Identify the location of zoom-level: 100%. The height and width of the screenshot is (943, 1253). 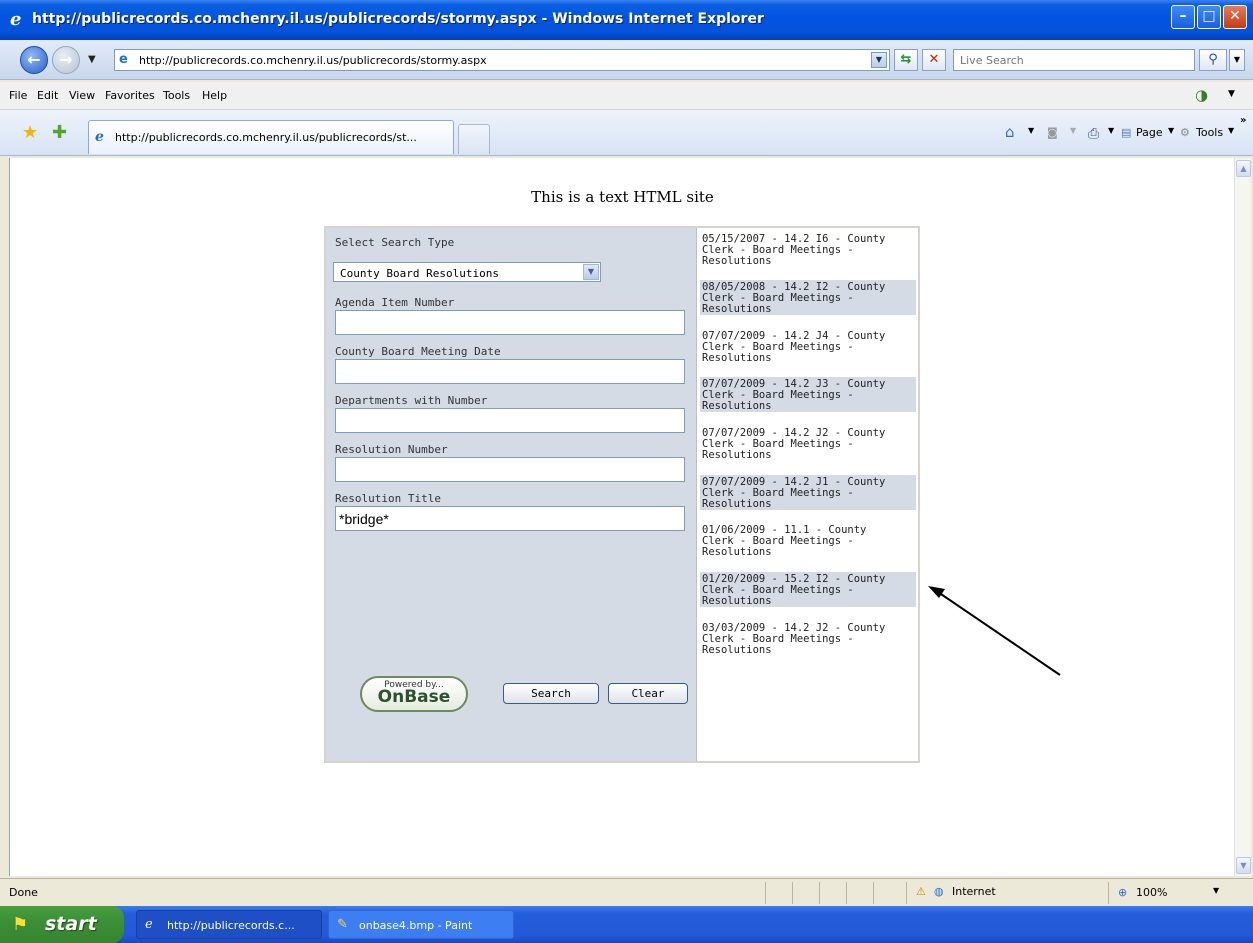
(1151, 892).